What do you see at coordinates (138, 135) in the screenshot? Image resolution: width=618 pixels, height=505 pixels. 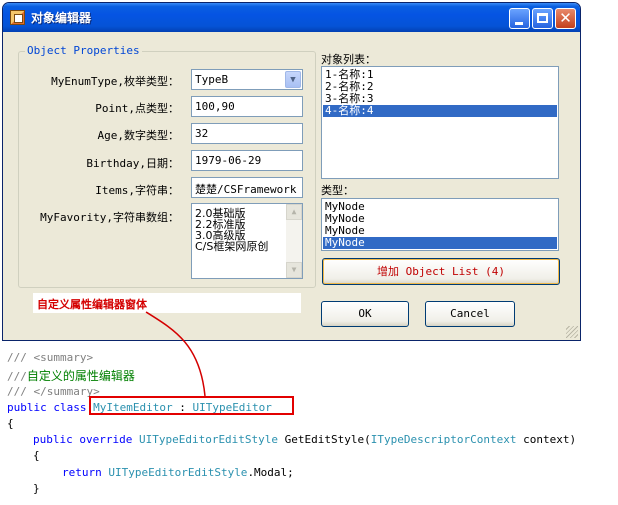 I see `age-label: Age,数字类型：` at bounding box center [138, 135].